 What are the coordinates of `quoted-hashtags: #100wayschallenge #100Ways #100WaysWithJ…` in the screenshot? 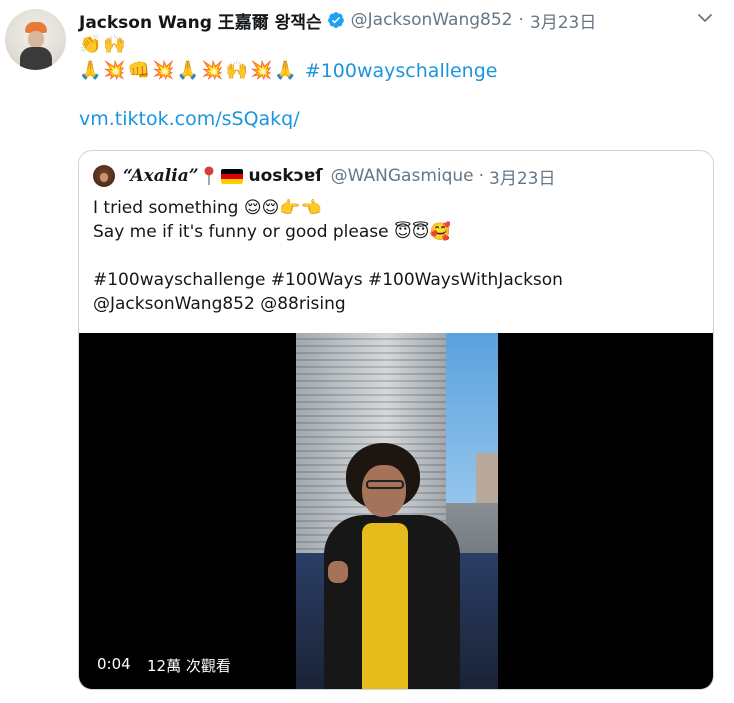 It's located at (328, 280).